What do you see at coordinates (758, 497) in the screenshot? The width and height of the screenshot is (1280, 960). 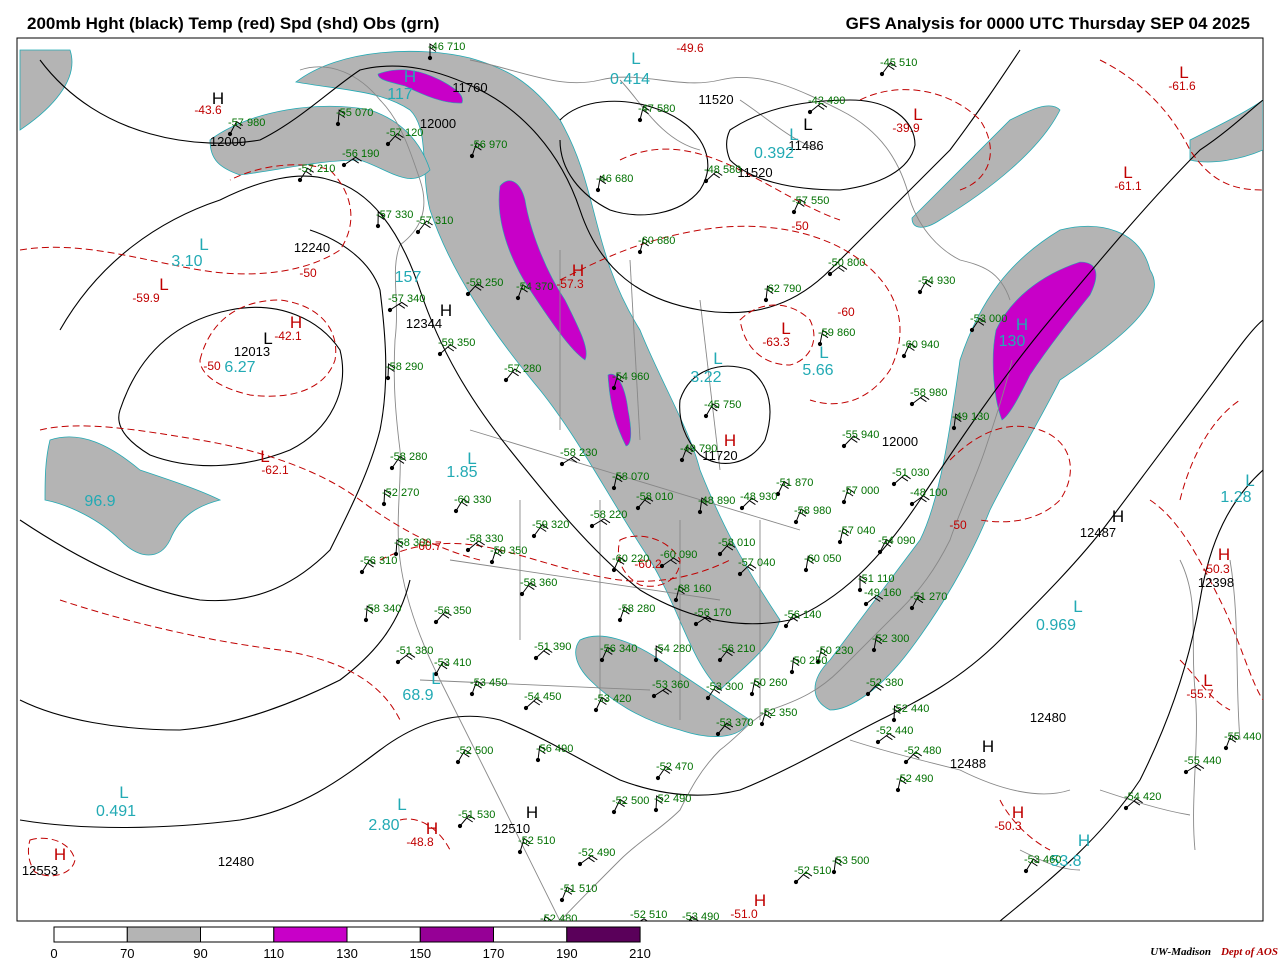 I see `observation-label: -48 930` at bounding box center [758, 497].